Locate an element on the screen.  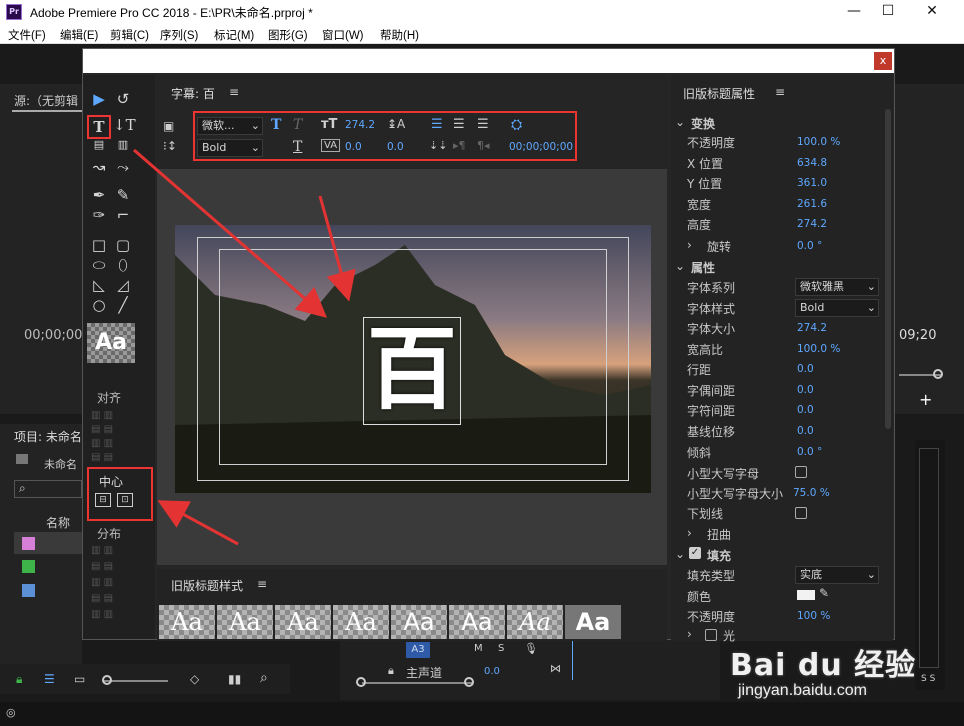
baidu-jingyan-watermark: Bai du 经验 jingyan.baidu.com is located at coordinates (840, 673).